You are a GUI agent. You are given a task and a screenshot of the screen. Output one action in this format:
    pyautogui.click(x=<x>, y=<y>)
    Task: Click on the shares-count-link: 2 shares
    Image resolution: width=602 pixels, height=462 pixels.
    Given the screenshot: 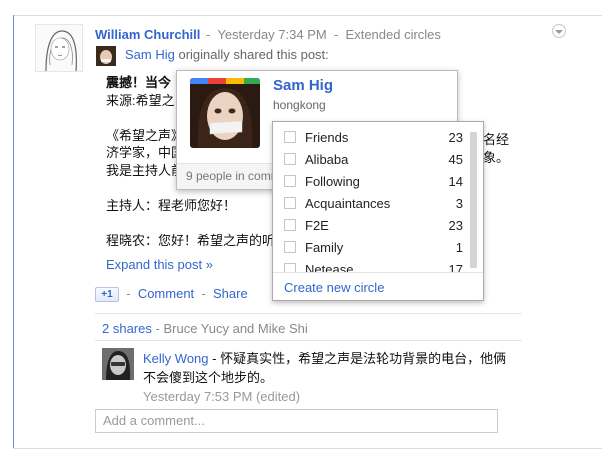 What is the action you would take?
    pyautogui.click(x=127, y=328)
    